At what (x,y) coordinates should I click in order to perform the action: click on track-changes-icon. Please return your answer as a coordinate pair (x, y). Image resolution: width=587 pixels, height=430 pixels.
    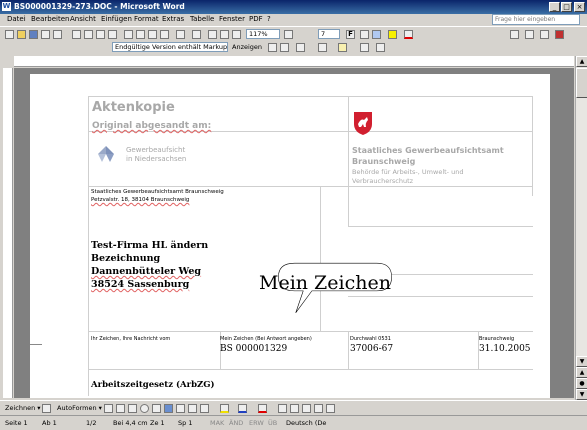
    Looking at the image, I should click on (364, 47).